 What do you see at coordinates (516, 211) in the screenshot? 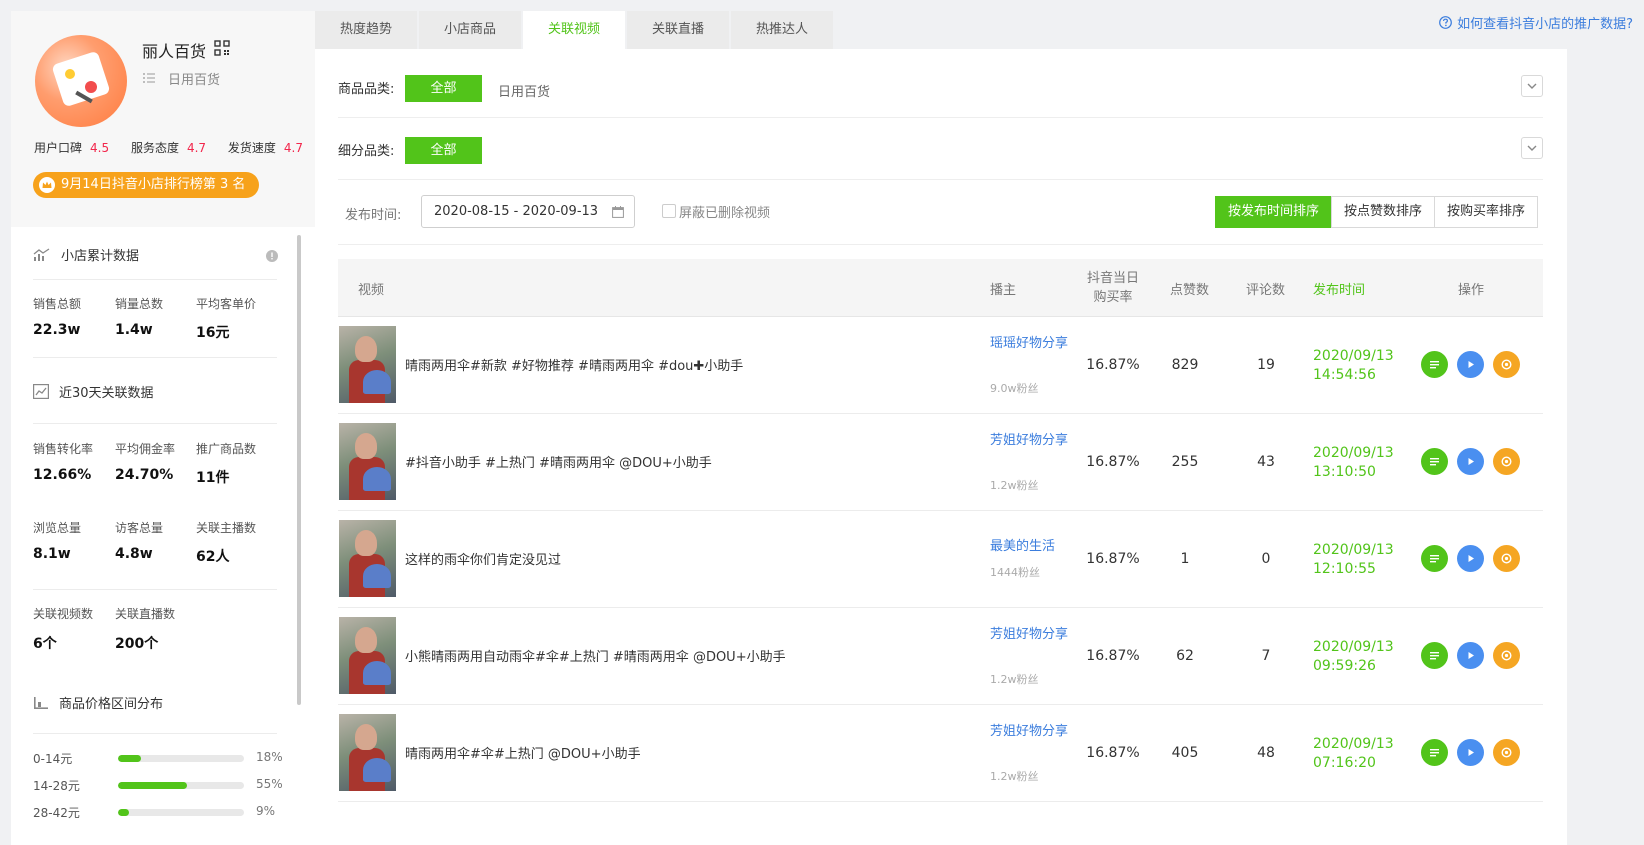
I see `date-range-value: 2020-08-15 - 2020-09-13` at bounding box center [516, 211].